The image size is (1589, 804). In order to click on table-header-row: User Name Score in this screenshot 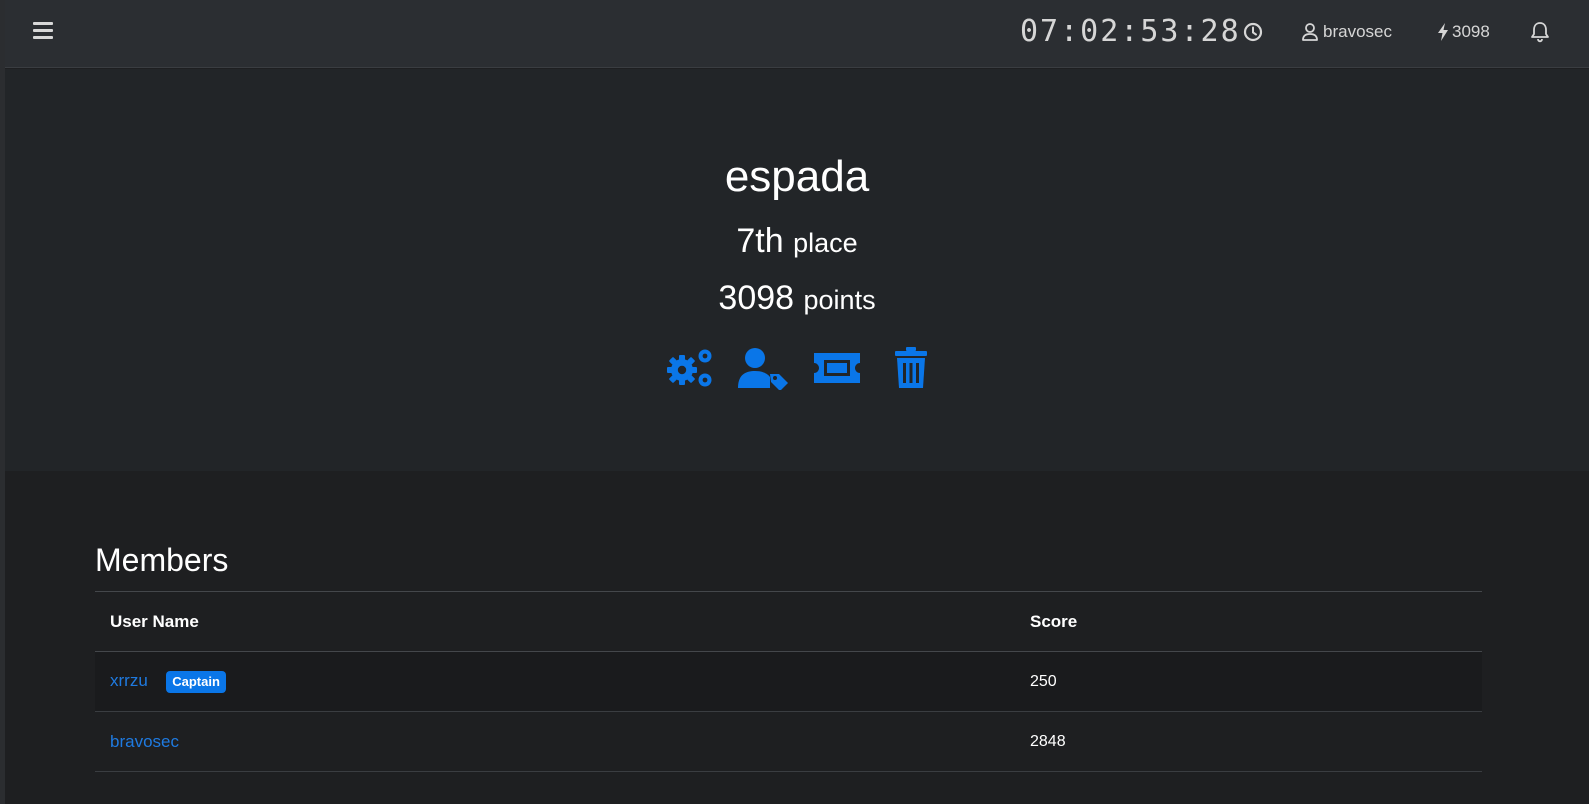, I will do `click(788, 621)`.